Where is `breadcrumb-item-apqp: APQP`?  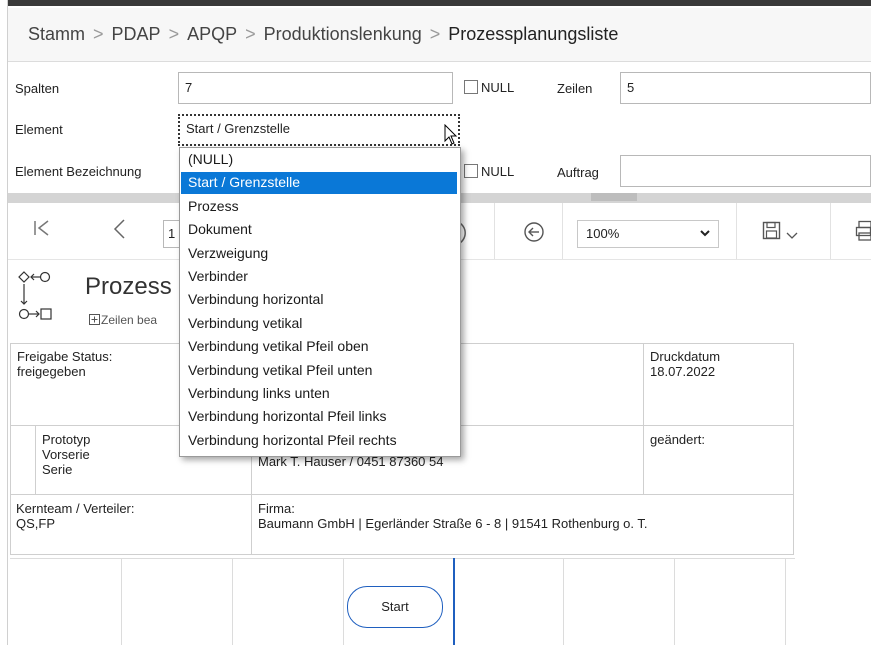
breadcrumb-item-apqp: APQP is located at coordinates (212, 34).